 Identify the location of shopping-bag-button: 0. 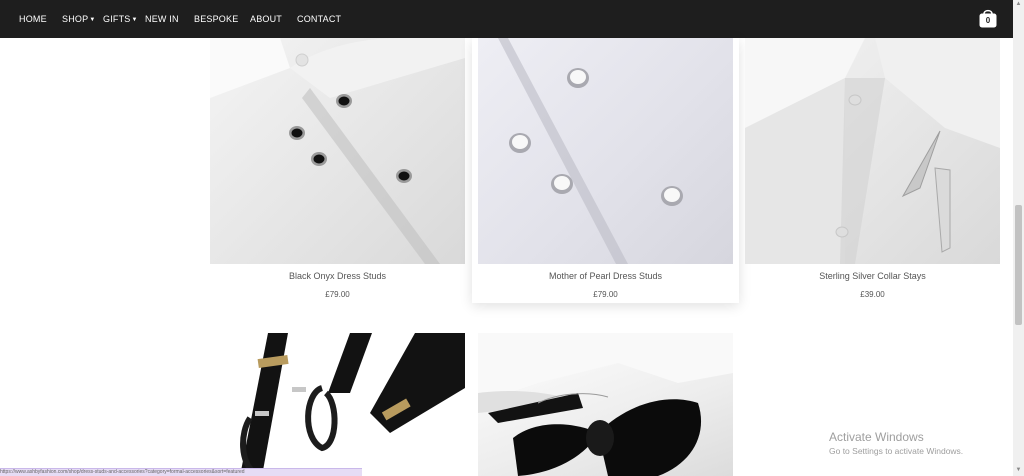
(988, 18).